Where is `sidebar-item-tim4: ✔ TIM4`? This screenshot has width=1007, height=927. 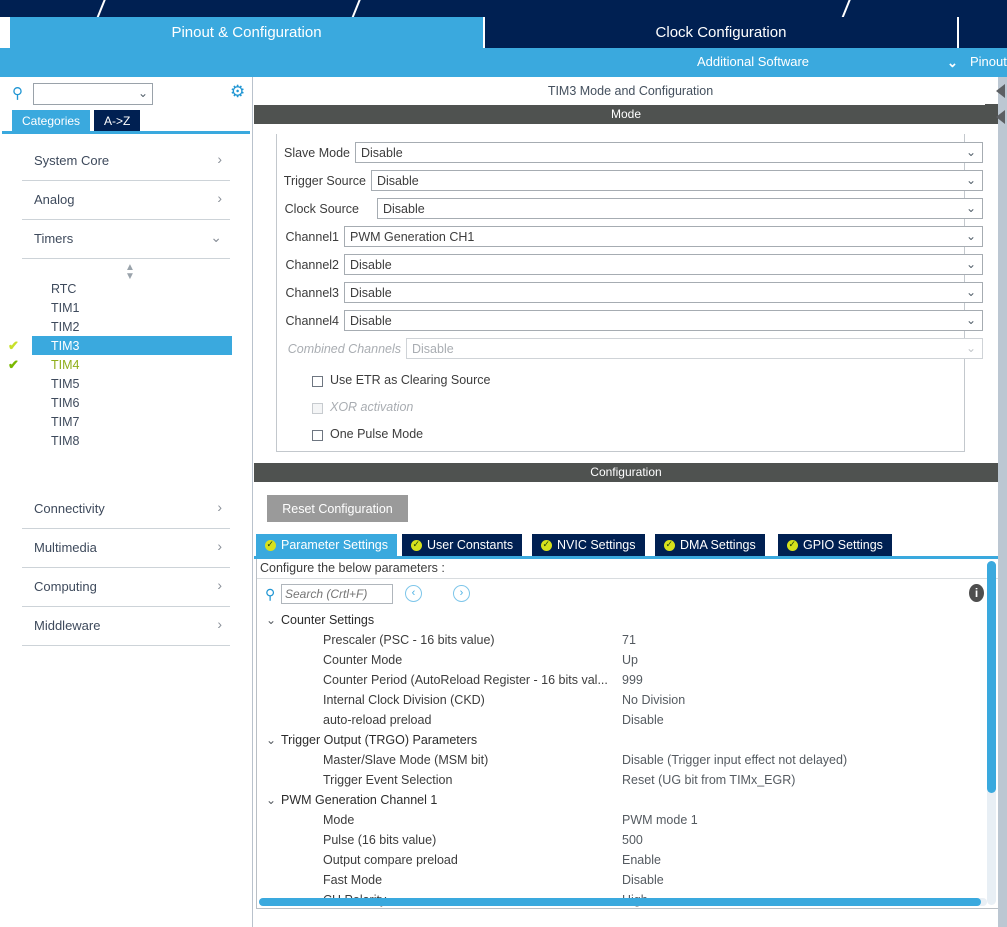 sidebar-item-tim4: ✔ TIM4 is located at coordinates (120, 364).